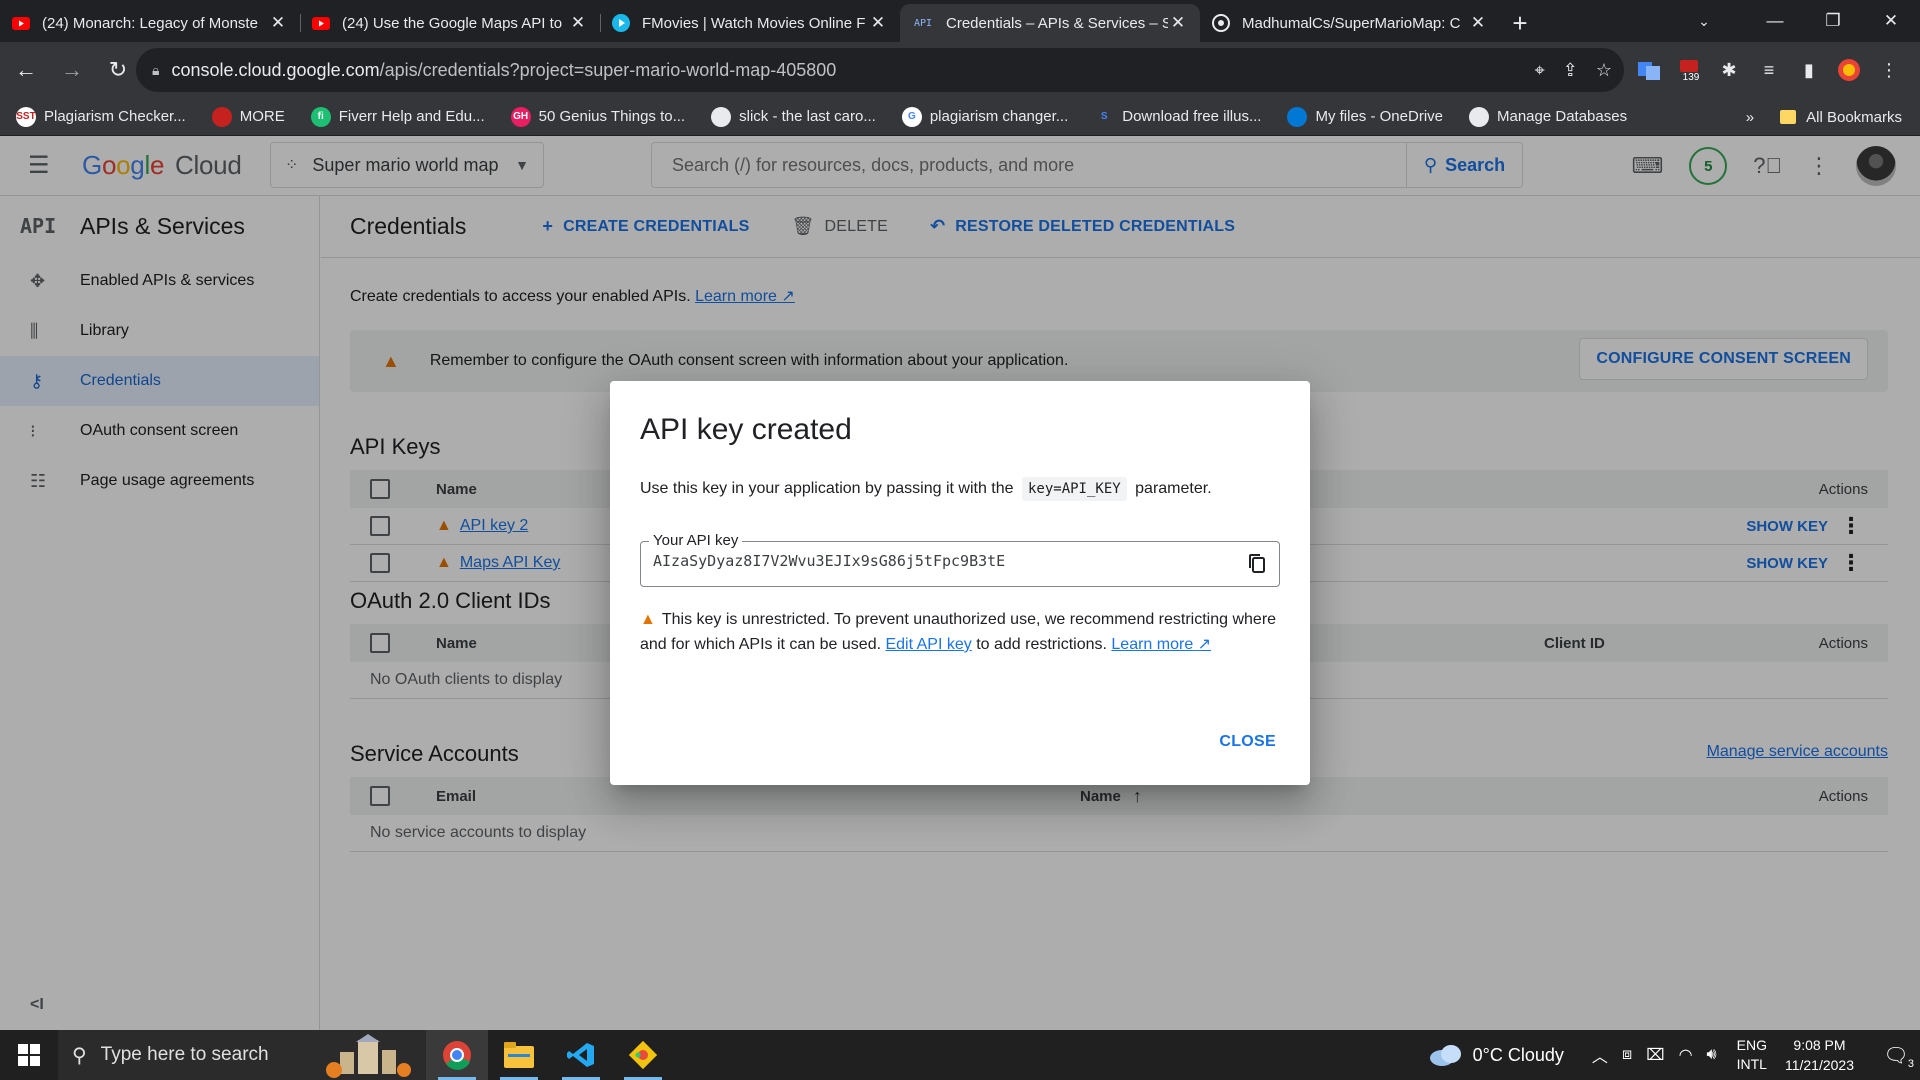  I want to click on bookmark-favicon-icon: G, so click(911, 116).